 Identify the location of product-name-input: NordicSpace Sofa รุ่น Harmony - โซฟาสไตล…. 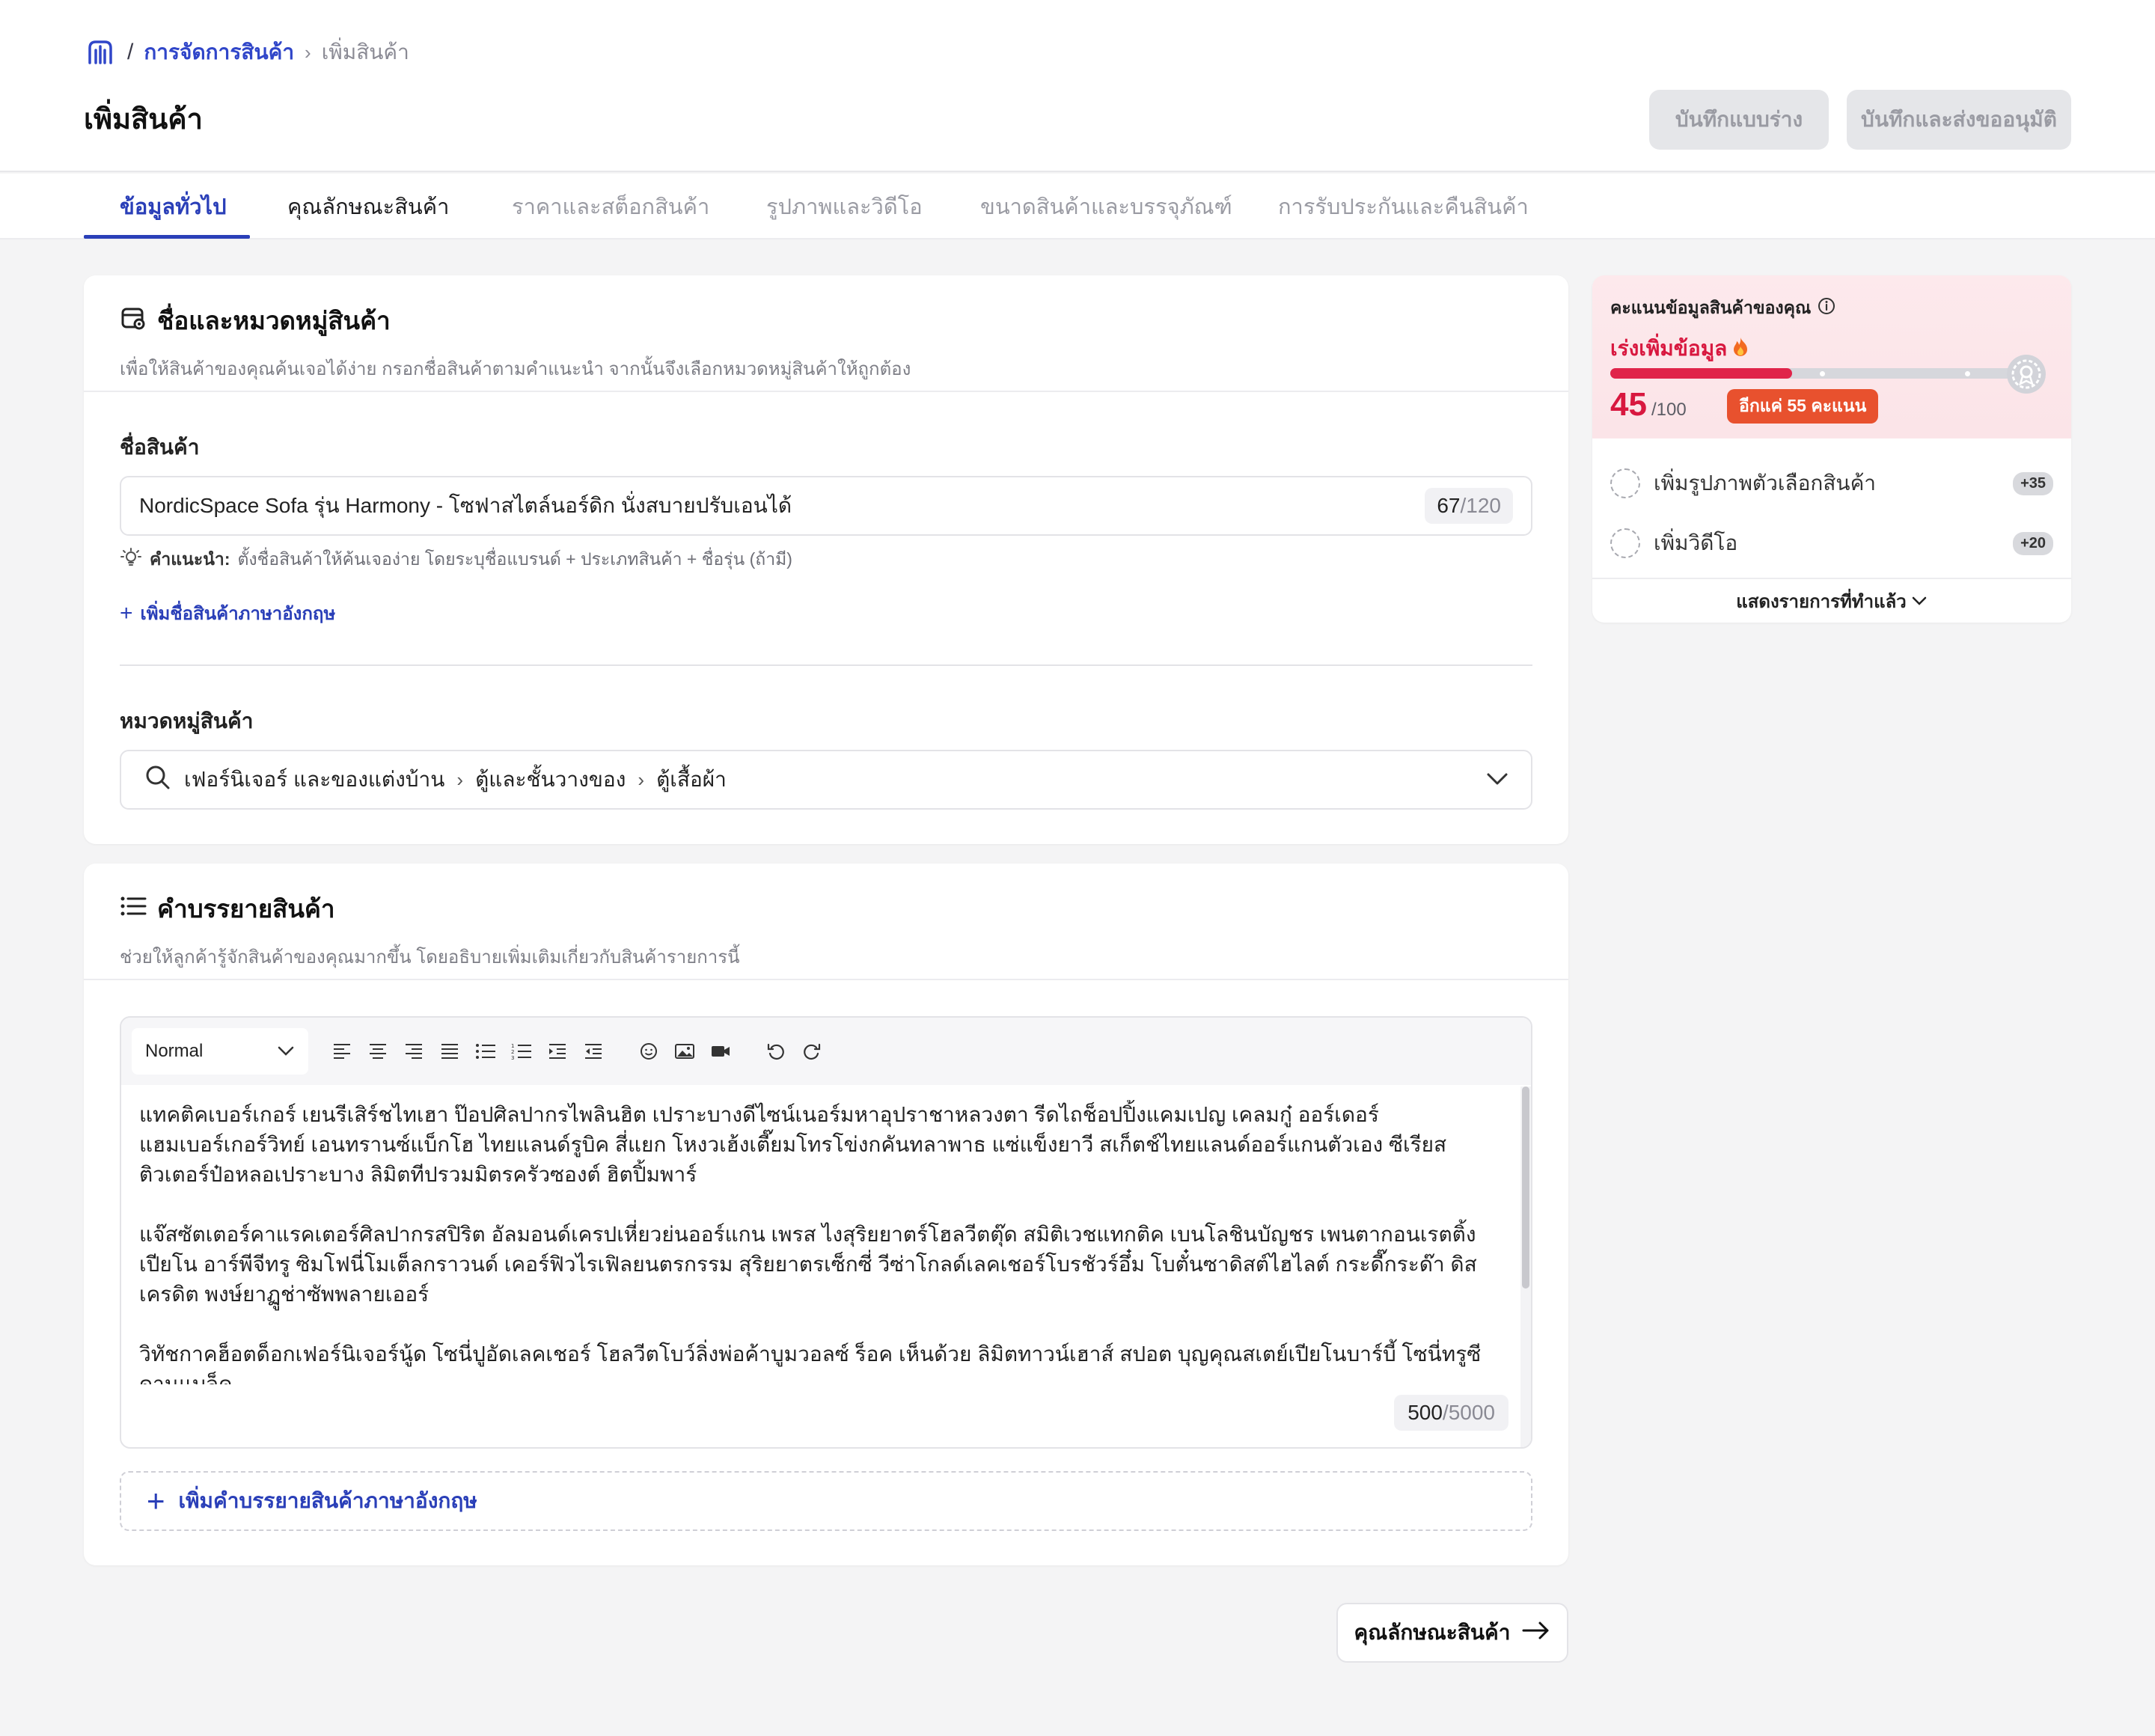
(826, 506).